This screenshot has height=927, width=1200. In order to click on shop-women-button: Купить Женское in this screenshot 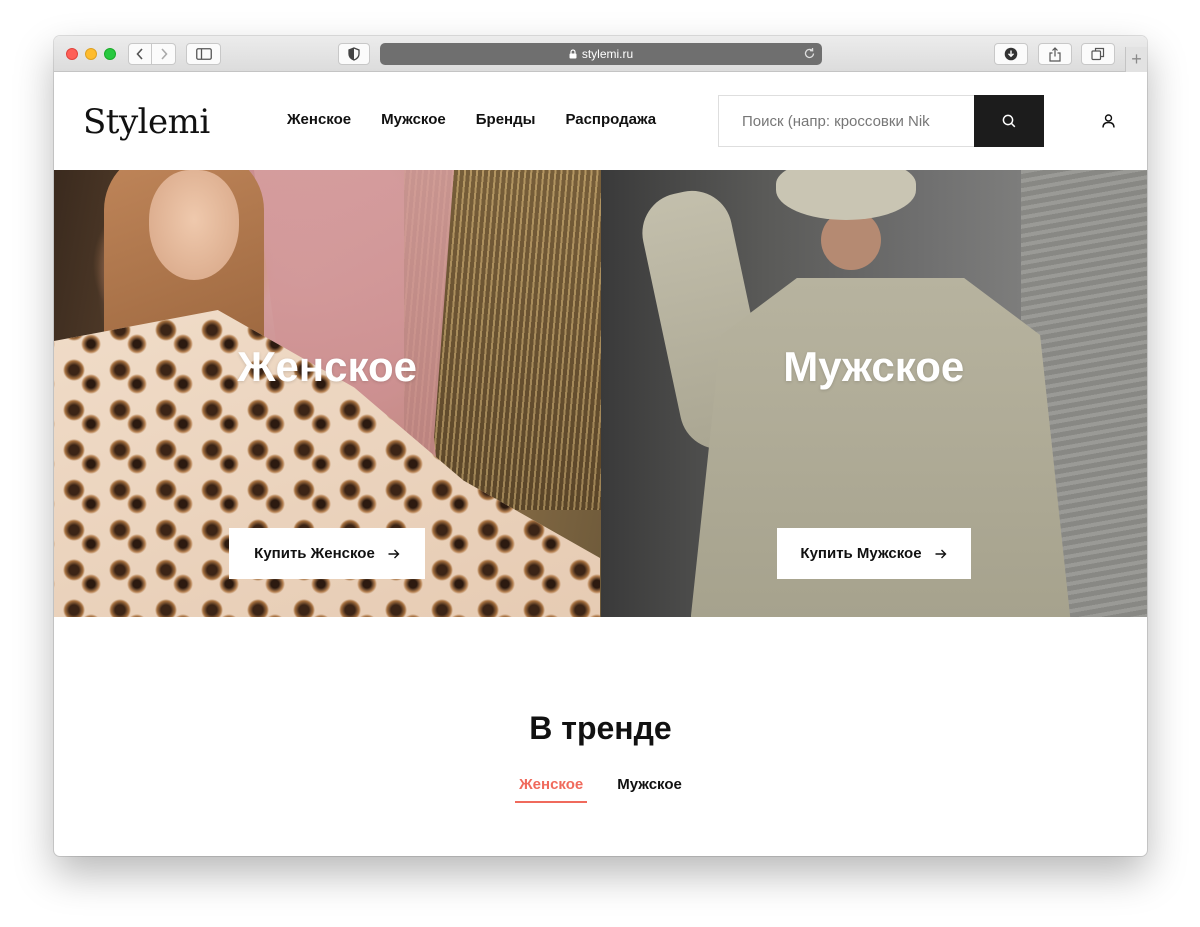, I will do `click(327, 553)`.